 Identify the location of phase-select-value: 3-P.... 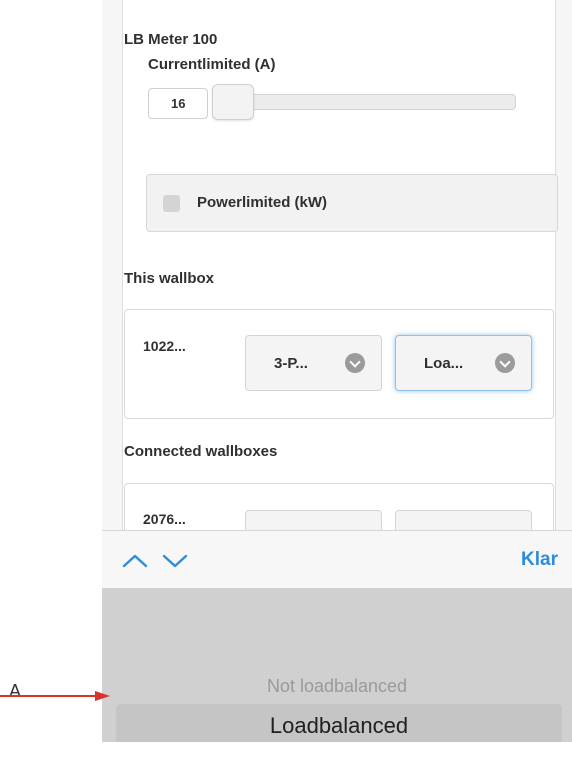
(291, 363).